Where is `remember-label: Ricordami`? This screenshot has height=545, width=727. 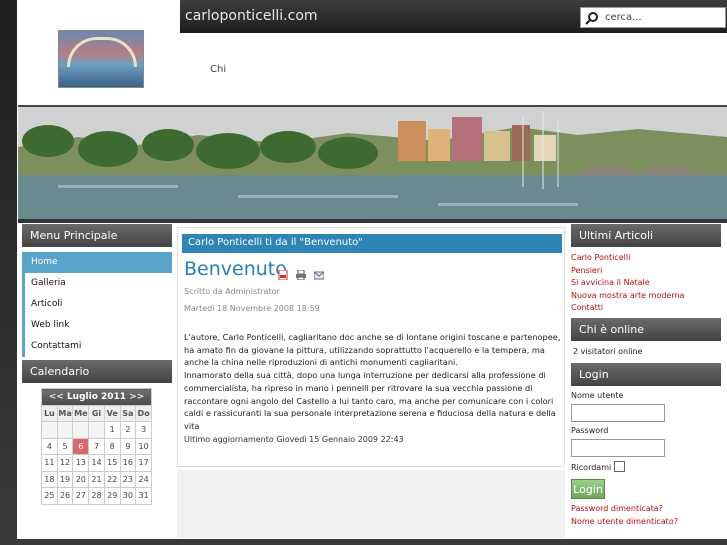
remember-label: Ricordami is located at coordinates (591, 467).